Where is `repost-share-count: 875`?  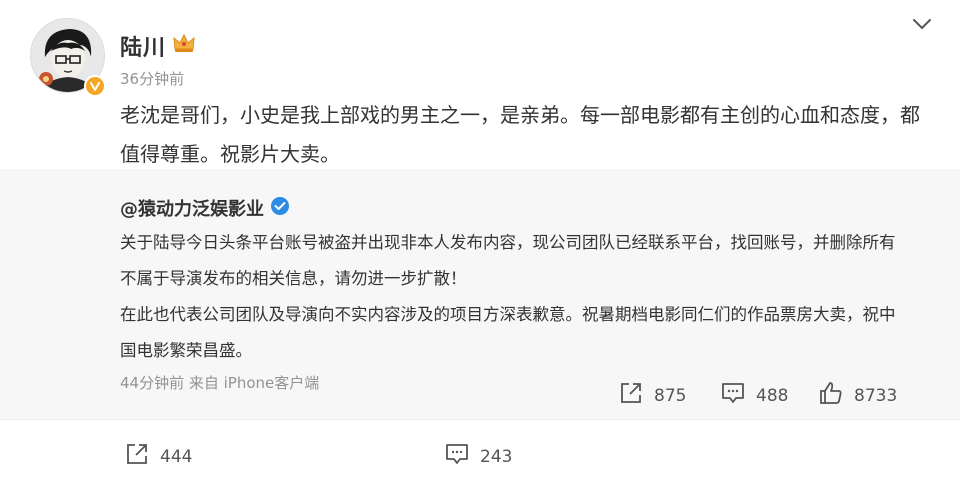 repost-share-count: 875 is located at coordinates (670, 395).